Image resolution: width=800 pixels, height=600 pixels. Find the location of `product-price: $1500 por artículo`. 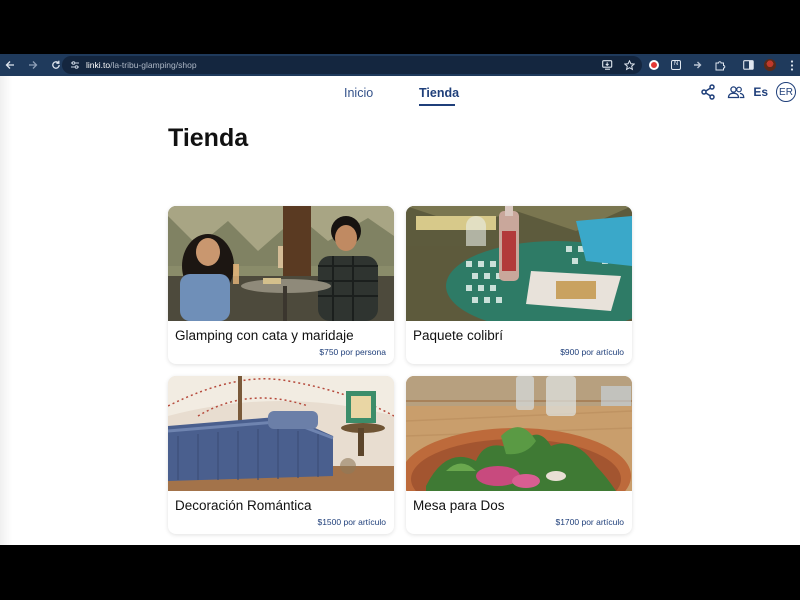

product-price: $1500 por artículo is located at coordinates (351, 522).